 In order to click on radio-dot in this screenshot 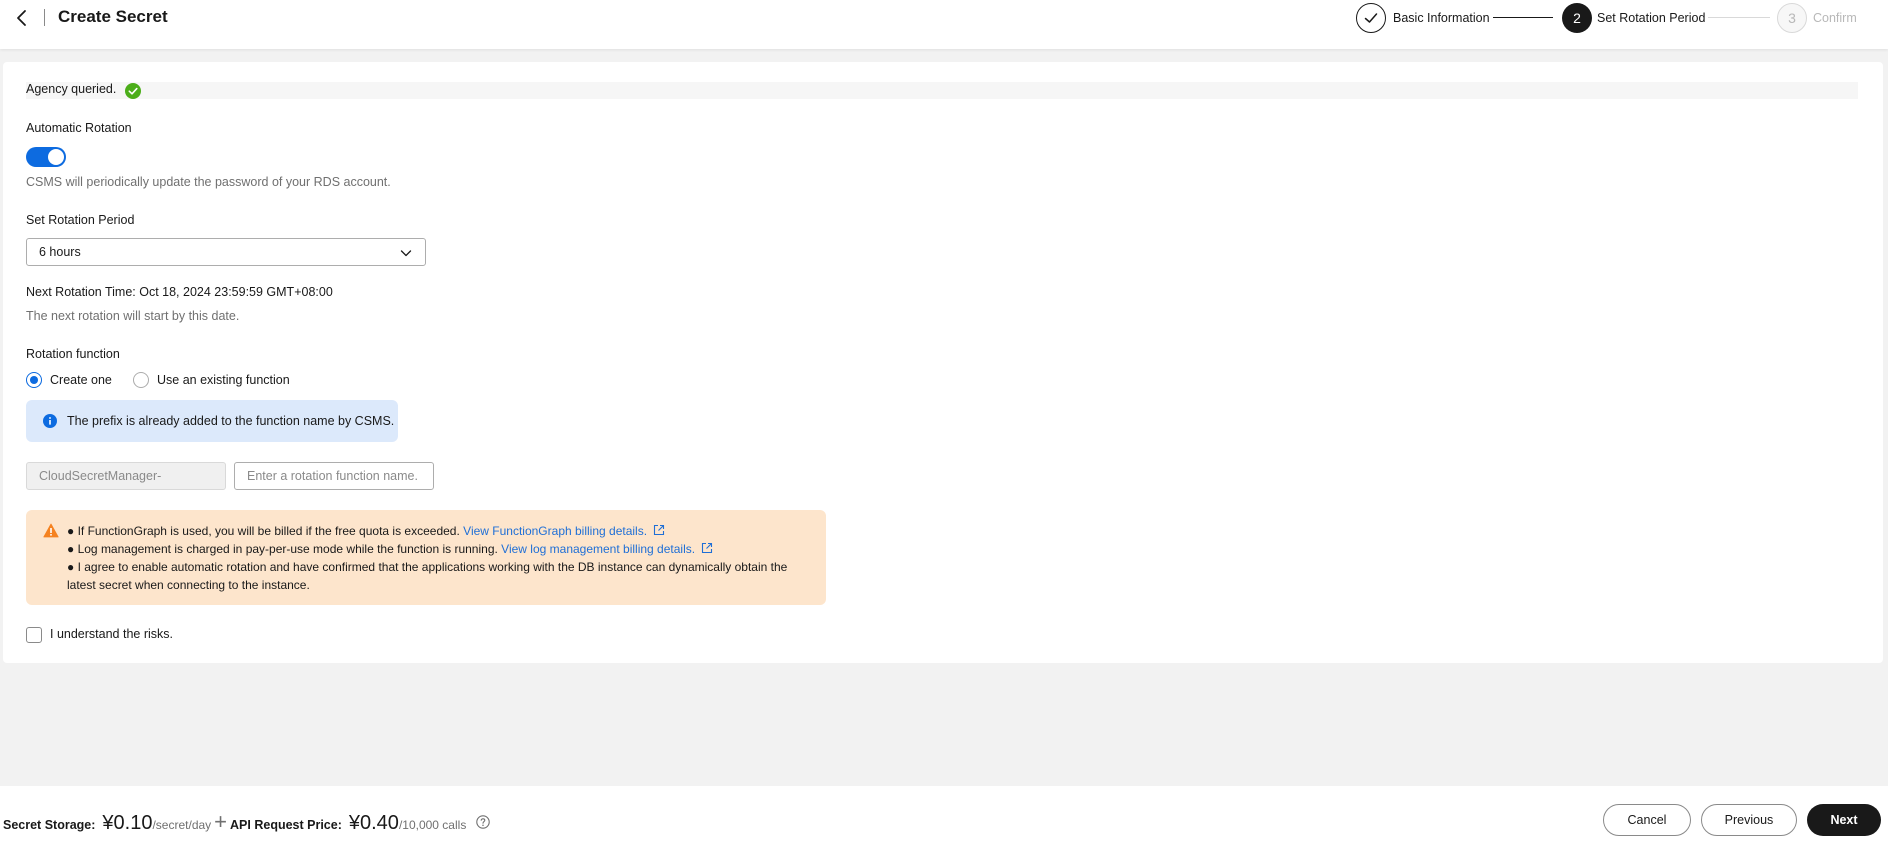, I will do `click(34, 380)`.